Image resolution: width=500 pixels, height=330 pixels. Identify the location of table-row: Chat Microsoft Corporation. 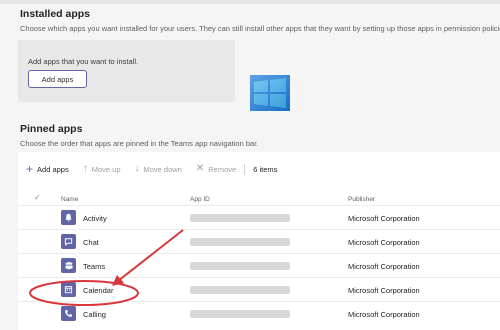
(259, 242).